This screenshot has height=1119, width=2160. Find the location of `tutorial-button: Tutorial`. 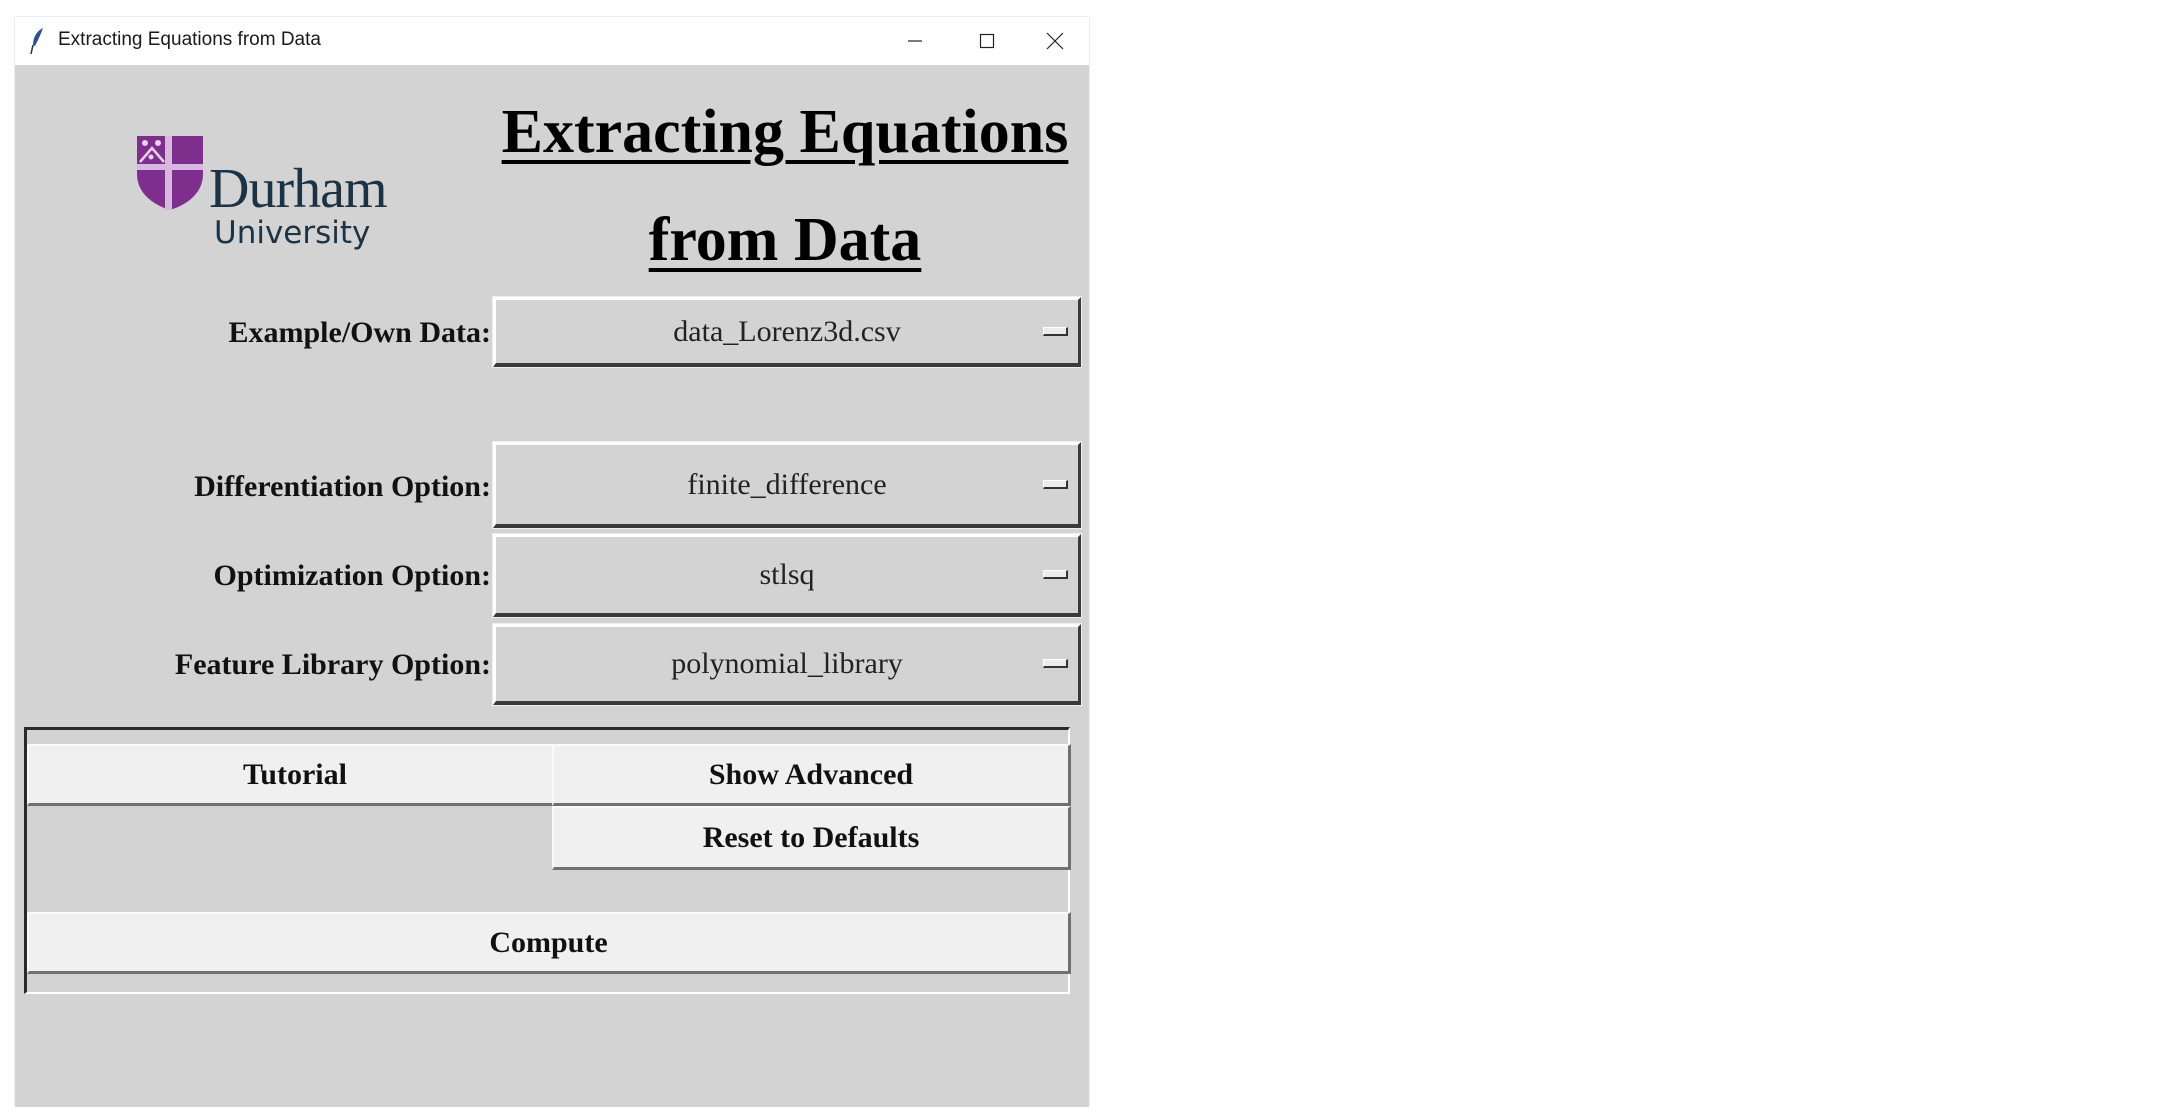

tutorial-button: Tutorial is located at coordinates (295, 775).